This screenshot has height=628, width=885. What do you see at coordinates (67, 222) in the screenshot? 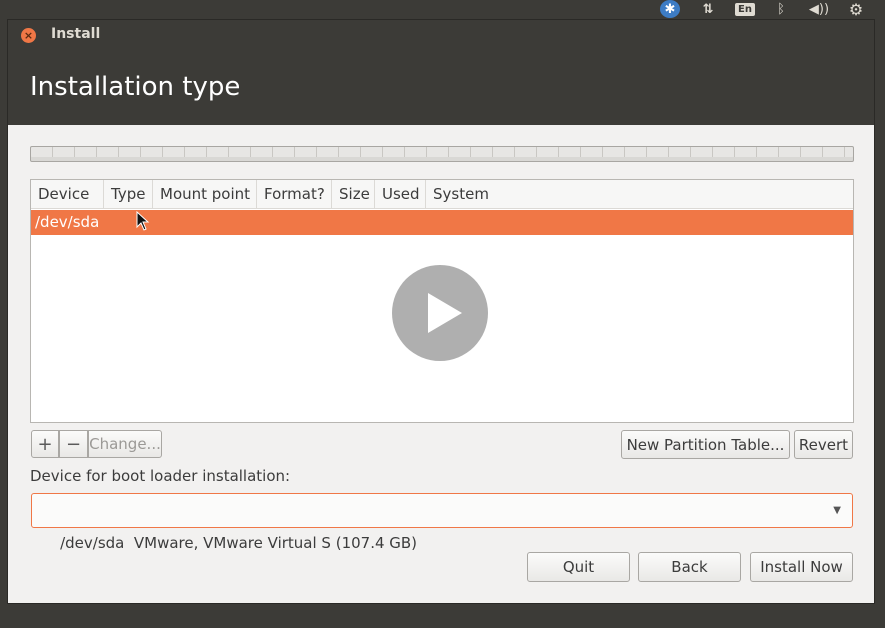
I see `row-device-cell: /dev/sda` at bounding box center [67, 222].